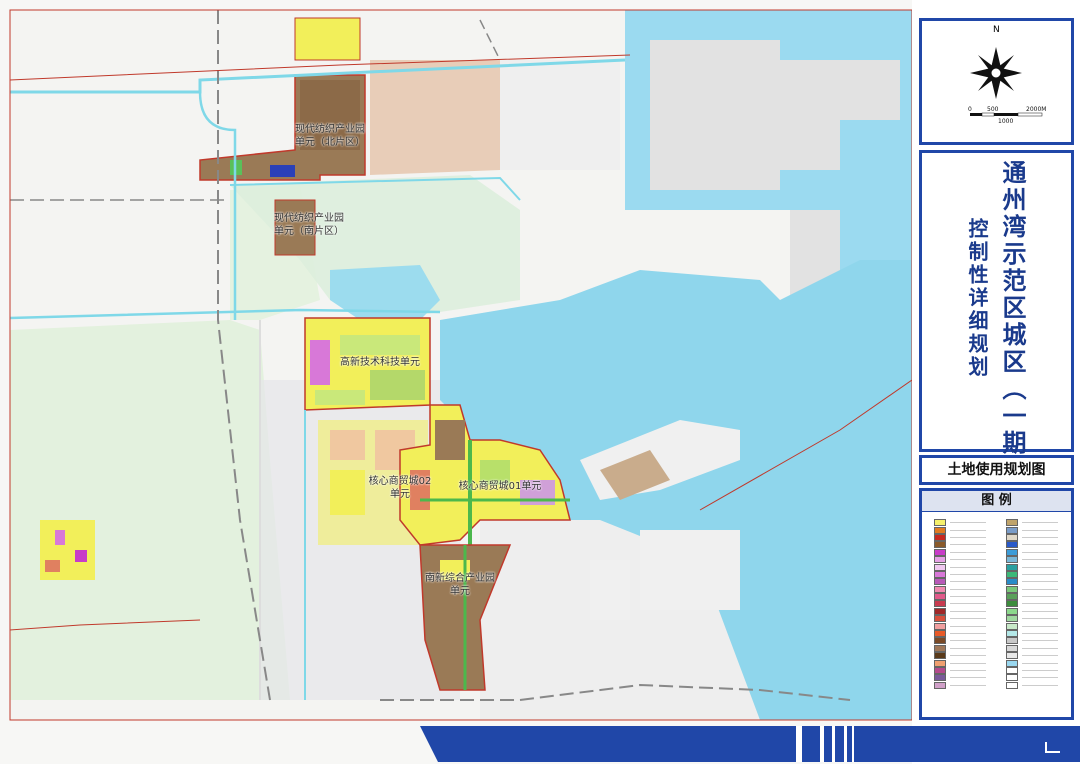 This screenshot has width=1080, height=764. What do you see at coordinates (1006, 114) in the screenshot?
I see `scale-bar` at bounding box center [1006, 114].